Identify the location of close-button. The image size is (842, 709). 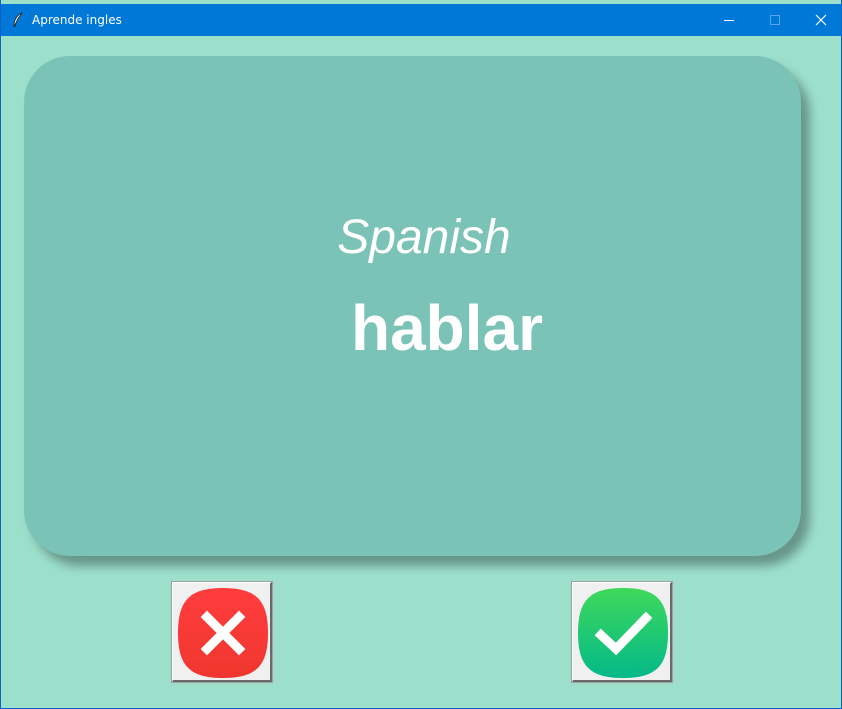
(820, 20).